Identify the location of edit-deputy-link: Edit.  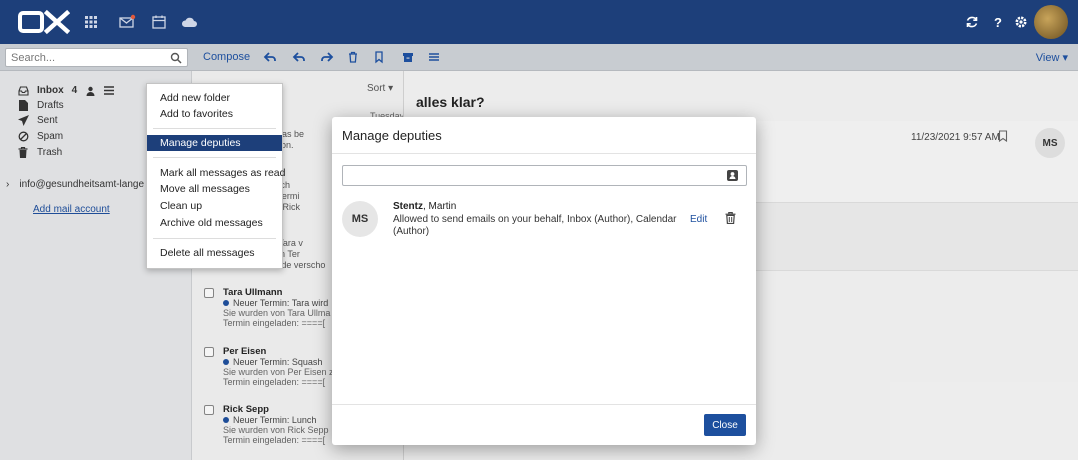
(698, 219).